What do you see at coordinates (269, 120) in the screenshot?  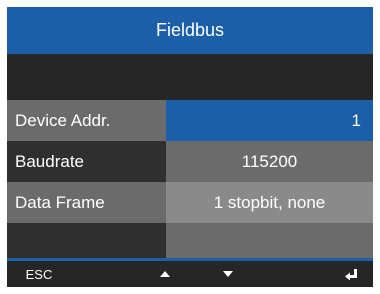 I see `device-address-value: 1` at bounding box center [269, 120].